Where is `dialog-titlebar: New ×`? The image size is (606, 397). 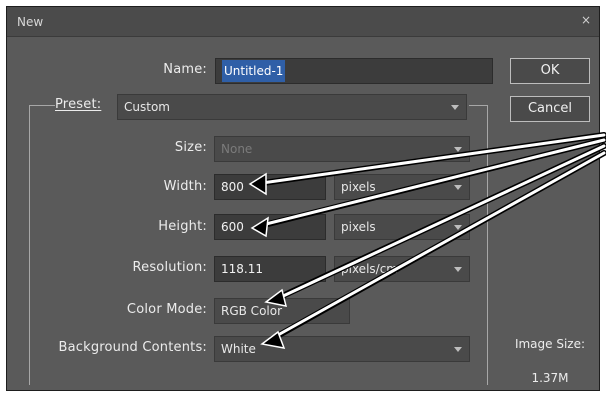
dialog-titlebar: New × is located at coordinates (303, 22).